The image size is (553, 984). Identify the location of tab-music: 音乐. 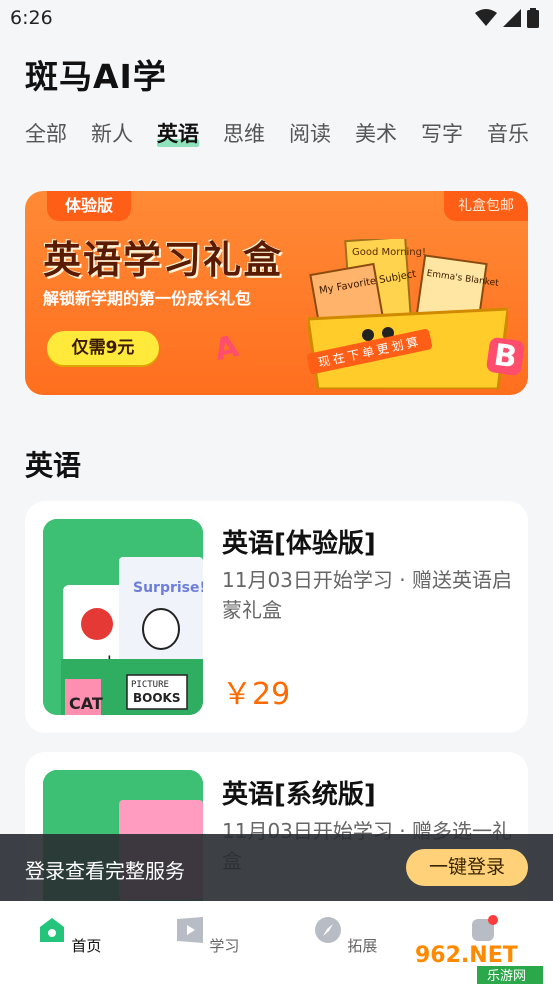
(508, 133).